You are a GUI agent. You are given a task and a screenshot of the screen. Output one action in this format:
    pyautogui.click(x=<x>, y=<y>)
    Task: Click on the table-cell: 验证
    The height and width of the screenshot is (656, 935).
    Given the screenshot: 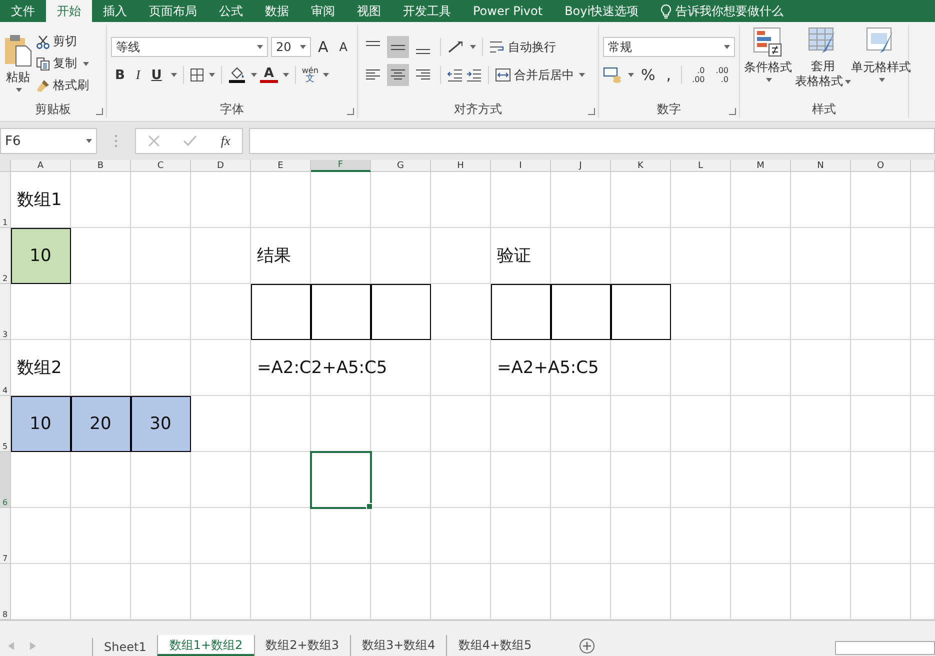 What is the action you would take?
    pyautogui.click(x=521, y=256)
    